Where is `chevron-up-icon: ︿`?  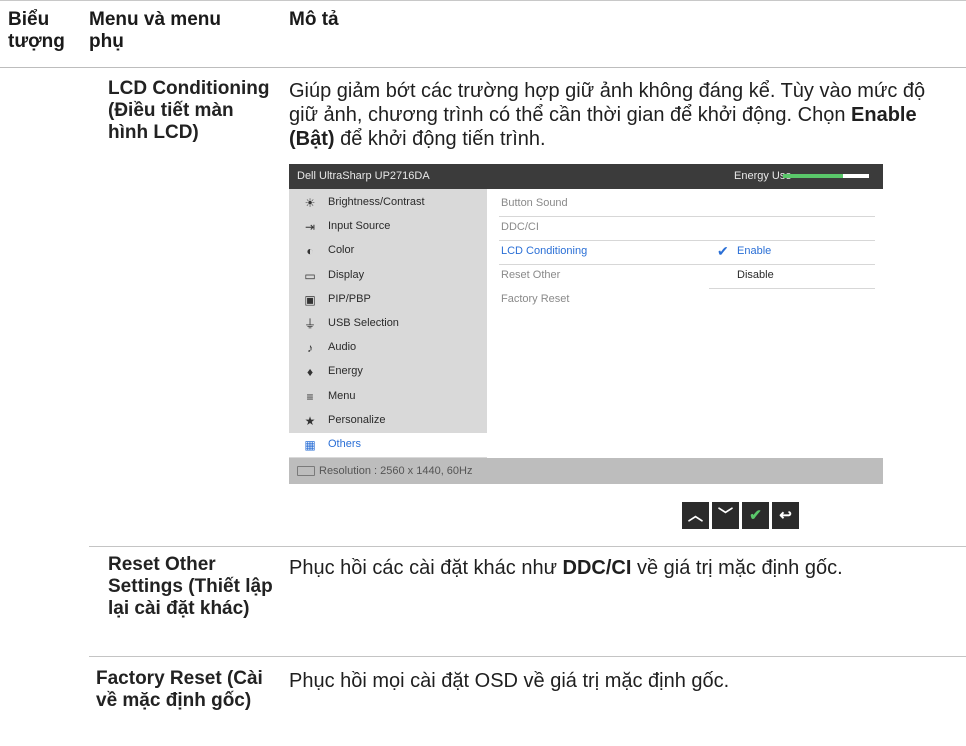 chevron-up-icon: ︿ is located at coordinates (695, 515).